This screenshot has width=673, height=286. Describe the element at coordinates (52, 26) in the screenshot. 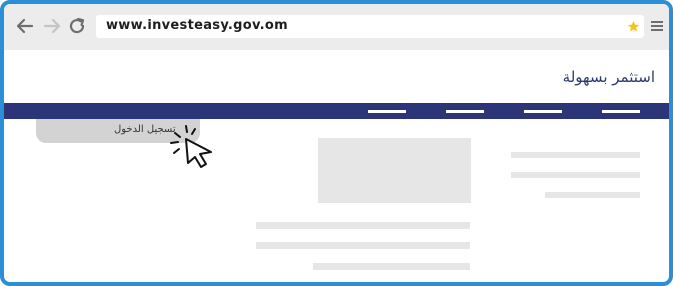

I see `arrow-right-icon` at that location.